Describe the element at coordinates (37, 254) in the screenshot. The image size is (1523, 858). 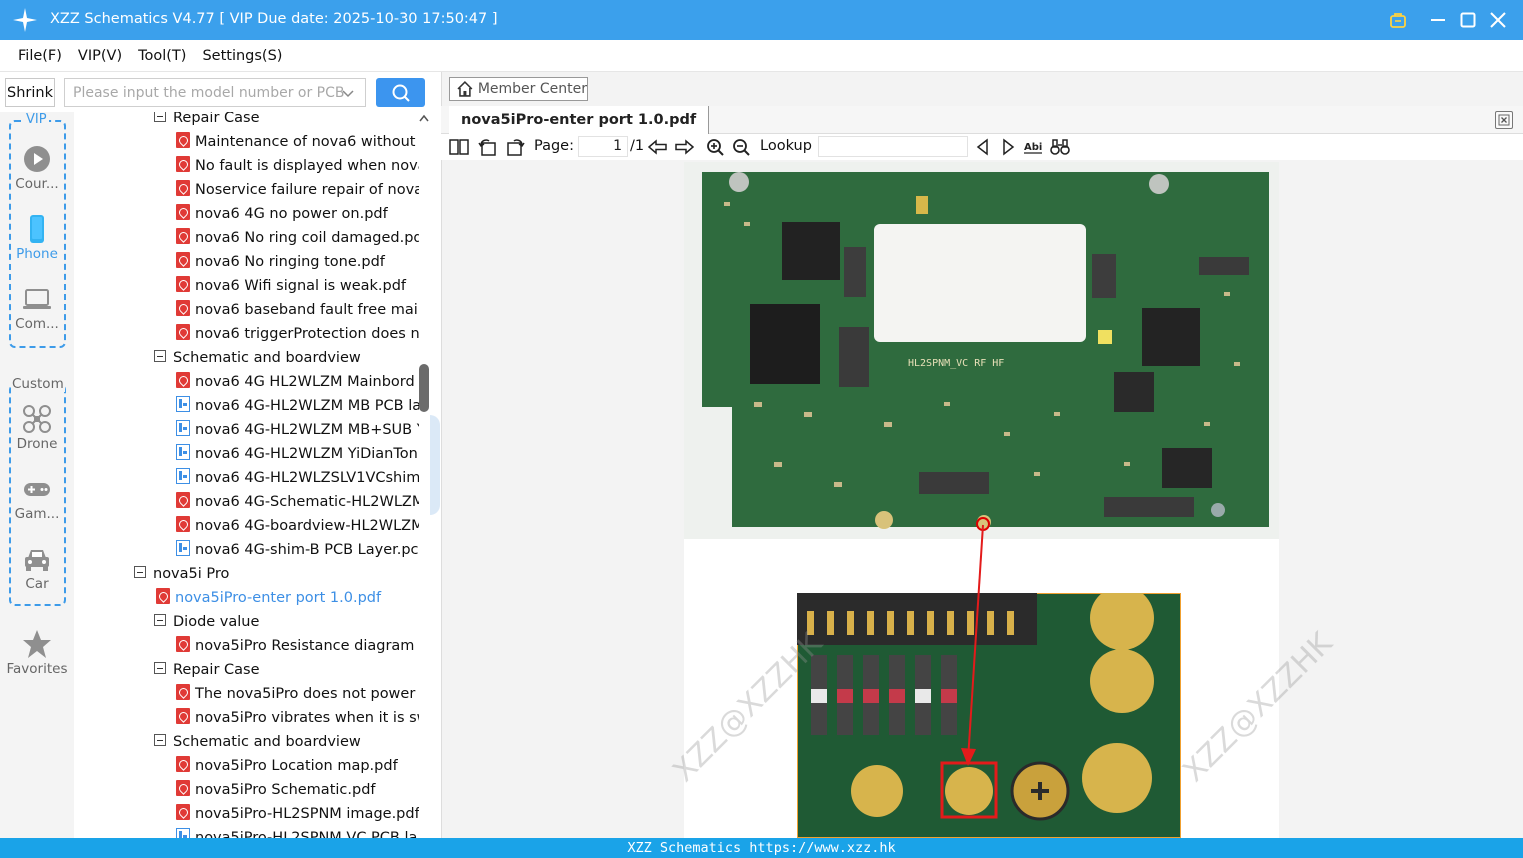
I see `category-phone-label: Phone` at that location.